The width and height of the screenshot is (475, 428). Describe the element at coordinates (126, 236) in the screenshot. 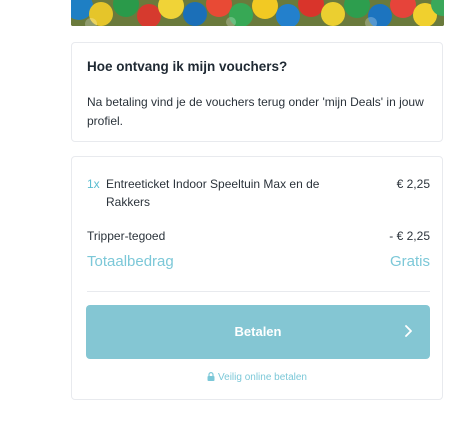

I see `credit-label: Tripper-tegoed` at that location.